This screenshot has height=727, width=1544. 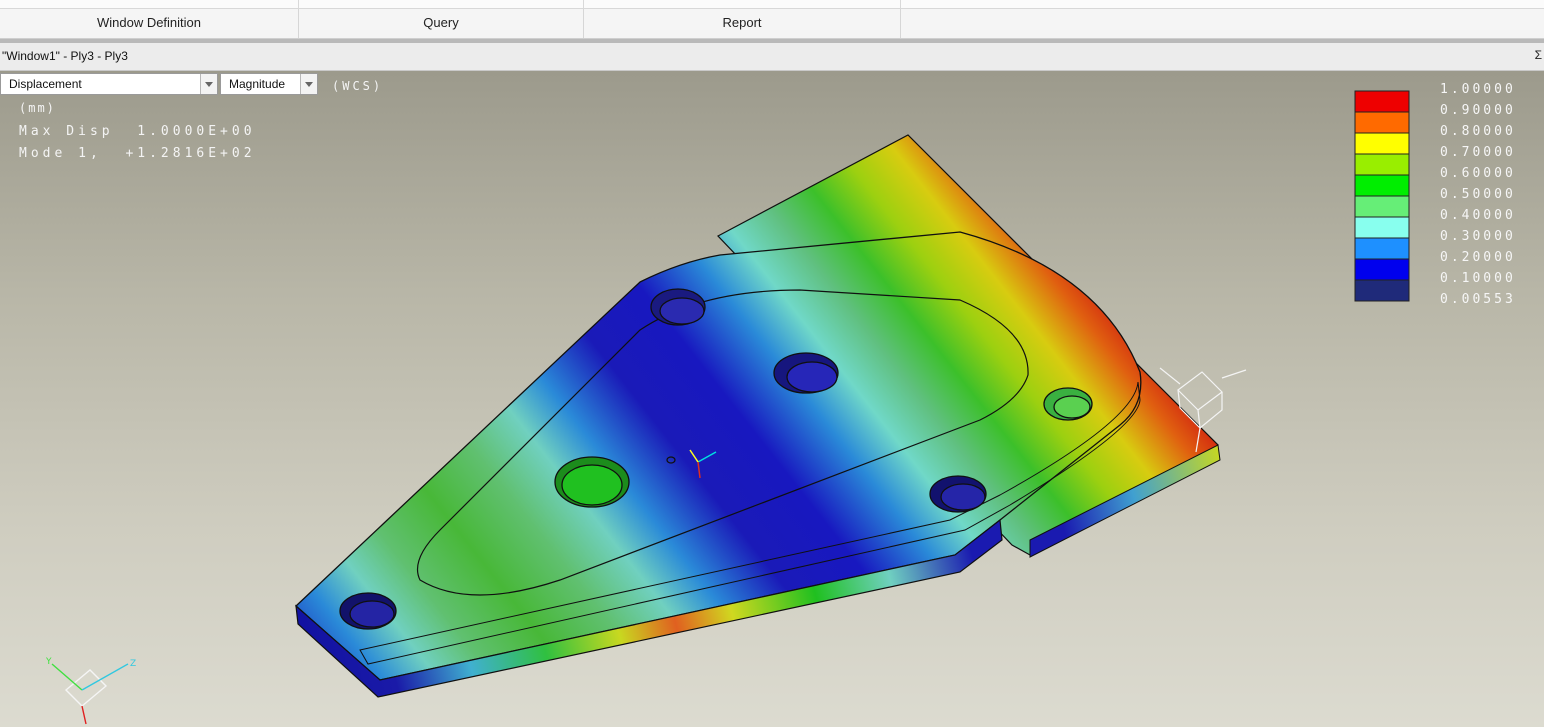 I want to click on legend-label: 0.40000, so click(x=1478, y=215).